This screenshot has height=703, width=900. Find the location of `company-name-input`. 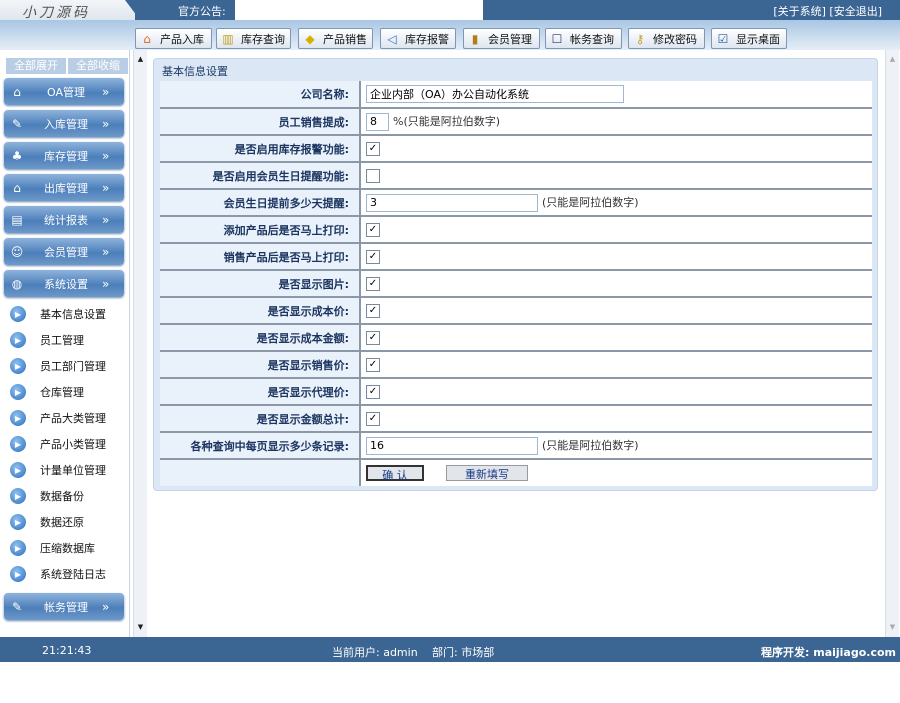

company-name-input is located at coordinates (495, 94).